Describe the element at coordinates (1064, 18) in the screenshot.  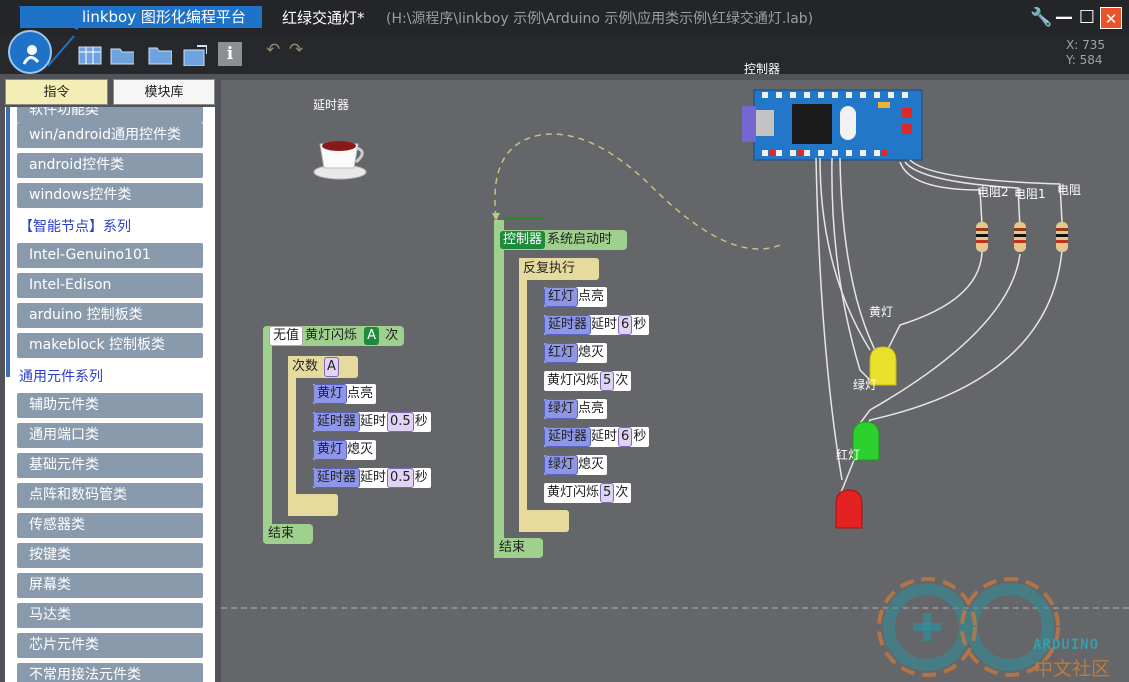
I see `minimize-button: —` at that location.